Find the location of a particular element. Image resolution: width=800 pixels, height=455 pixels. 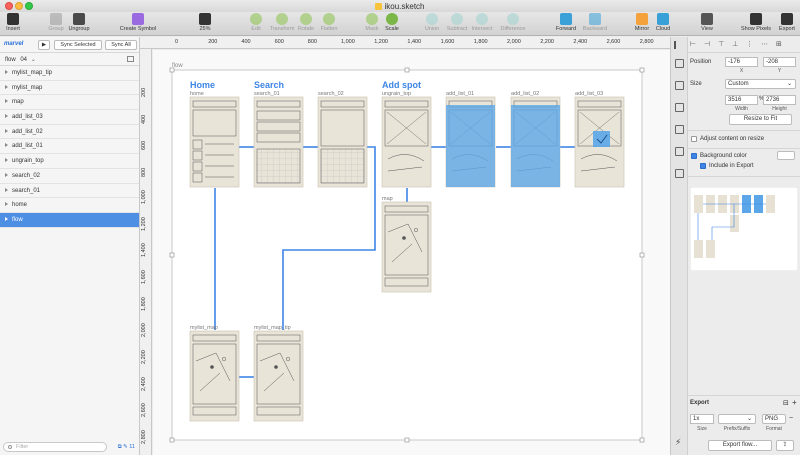

layer-add-list-03: add_list_03 is located at coordinates (69, 117).